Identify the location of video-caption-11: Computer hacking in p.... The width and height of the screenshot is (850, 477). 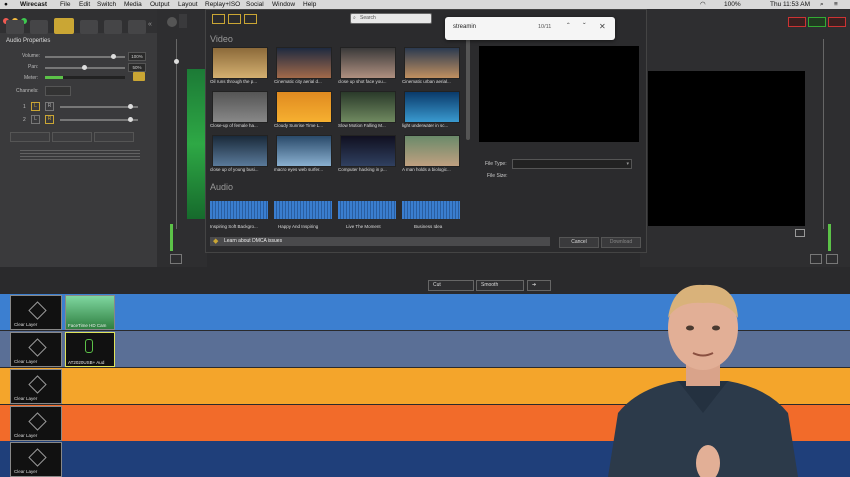
(368, 169).